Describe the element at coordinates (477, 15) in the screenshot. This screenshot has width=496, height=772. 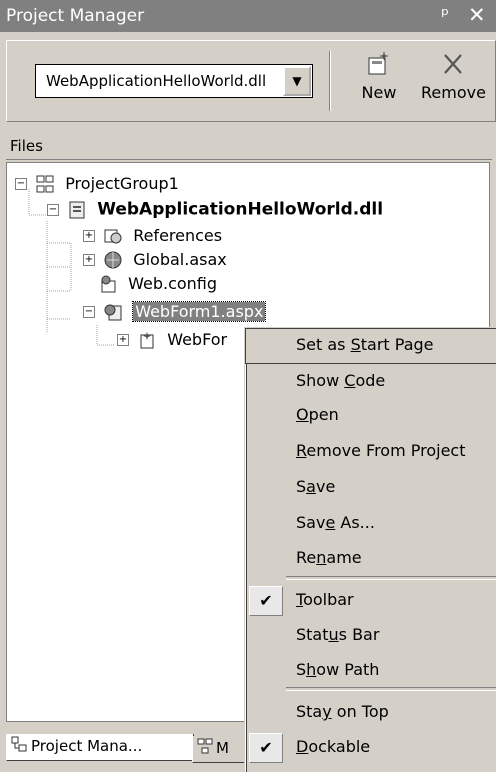
I see `close-icon: ✕` at that location.